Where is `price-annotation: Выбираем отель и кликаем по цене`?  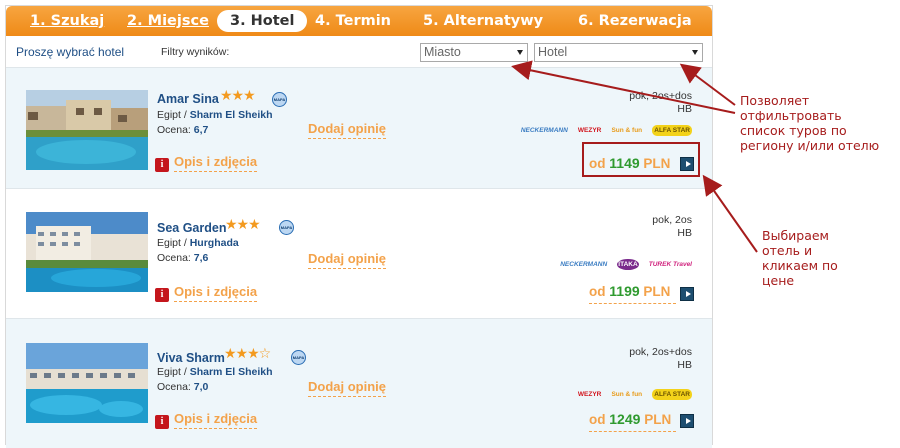 price-annotation: Выбираем отель и кликаем по цене is located at coordinates (800, 258).